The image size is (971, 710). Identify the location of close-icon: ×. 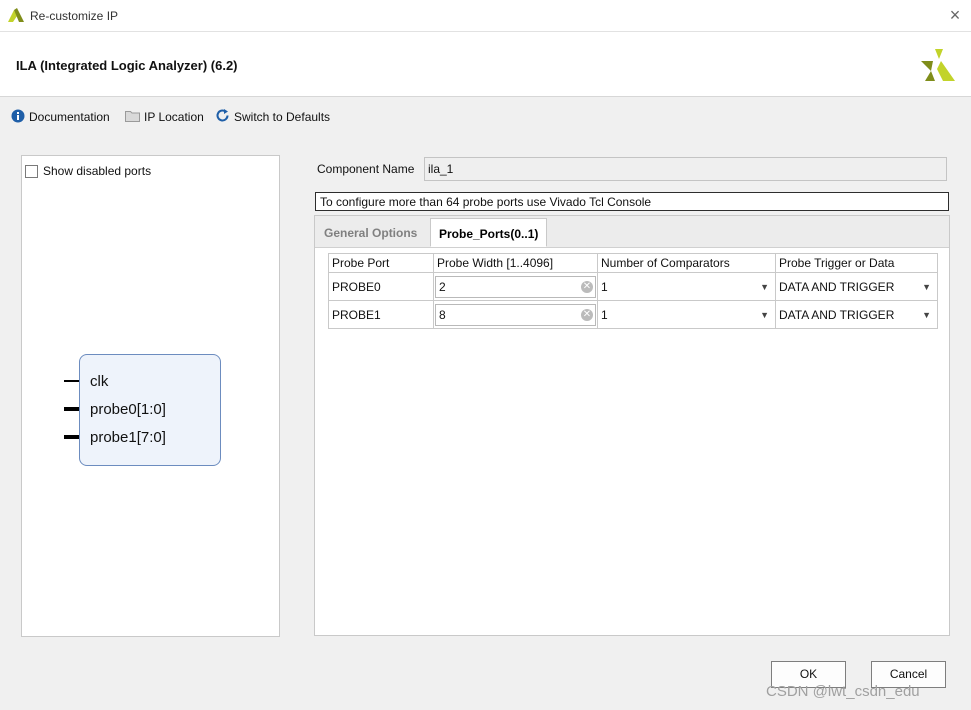
(955, 15).